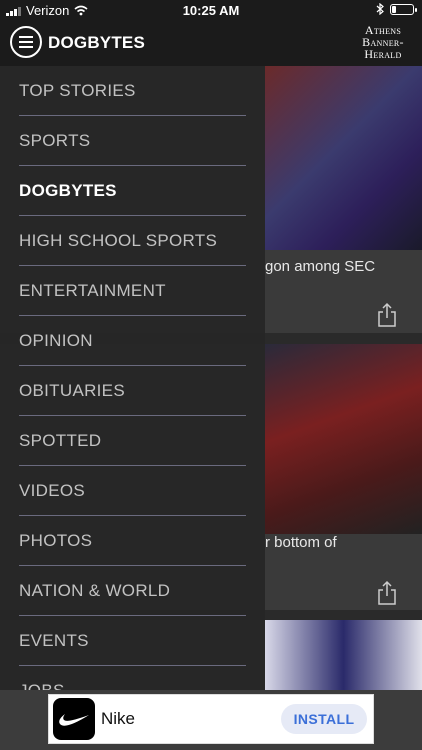  I want to click on drawer-item-opinion: OPINION, so click(132, 341).